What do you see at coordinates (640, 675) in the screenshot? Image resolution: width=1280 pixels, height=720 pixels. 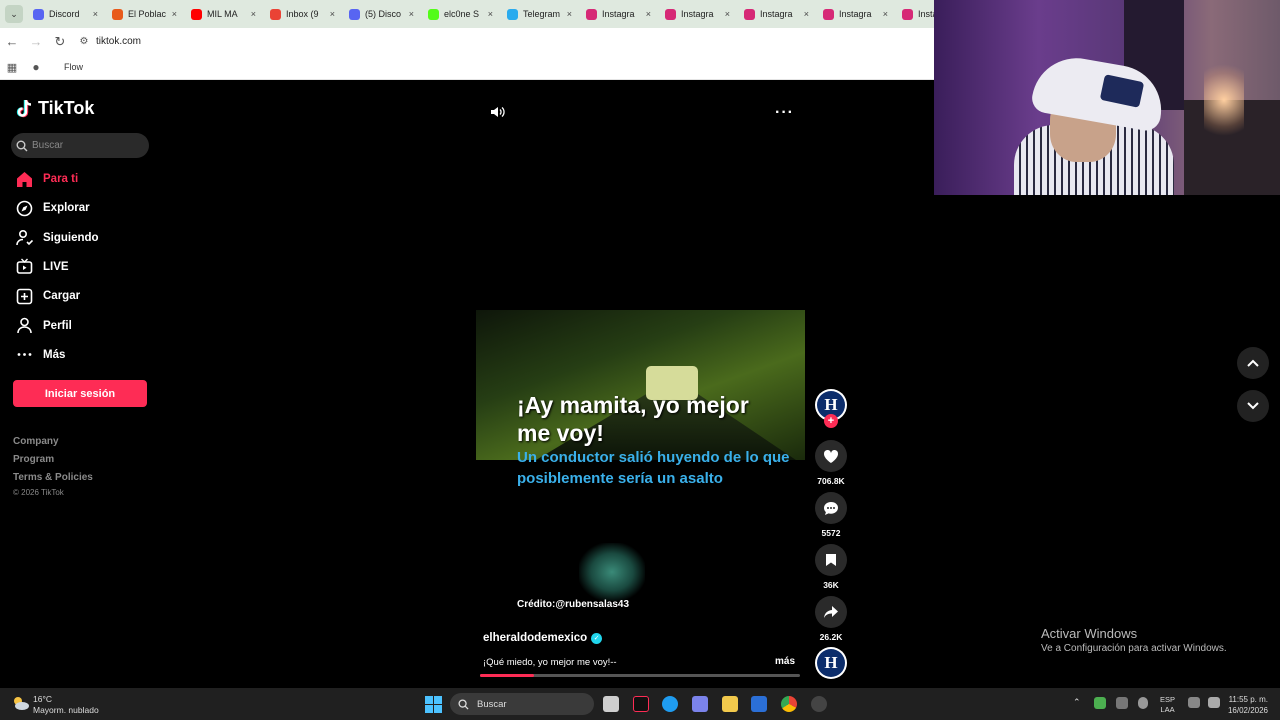 I see `video-progress-bar` at bounding box center [640, 675].